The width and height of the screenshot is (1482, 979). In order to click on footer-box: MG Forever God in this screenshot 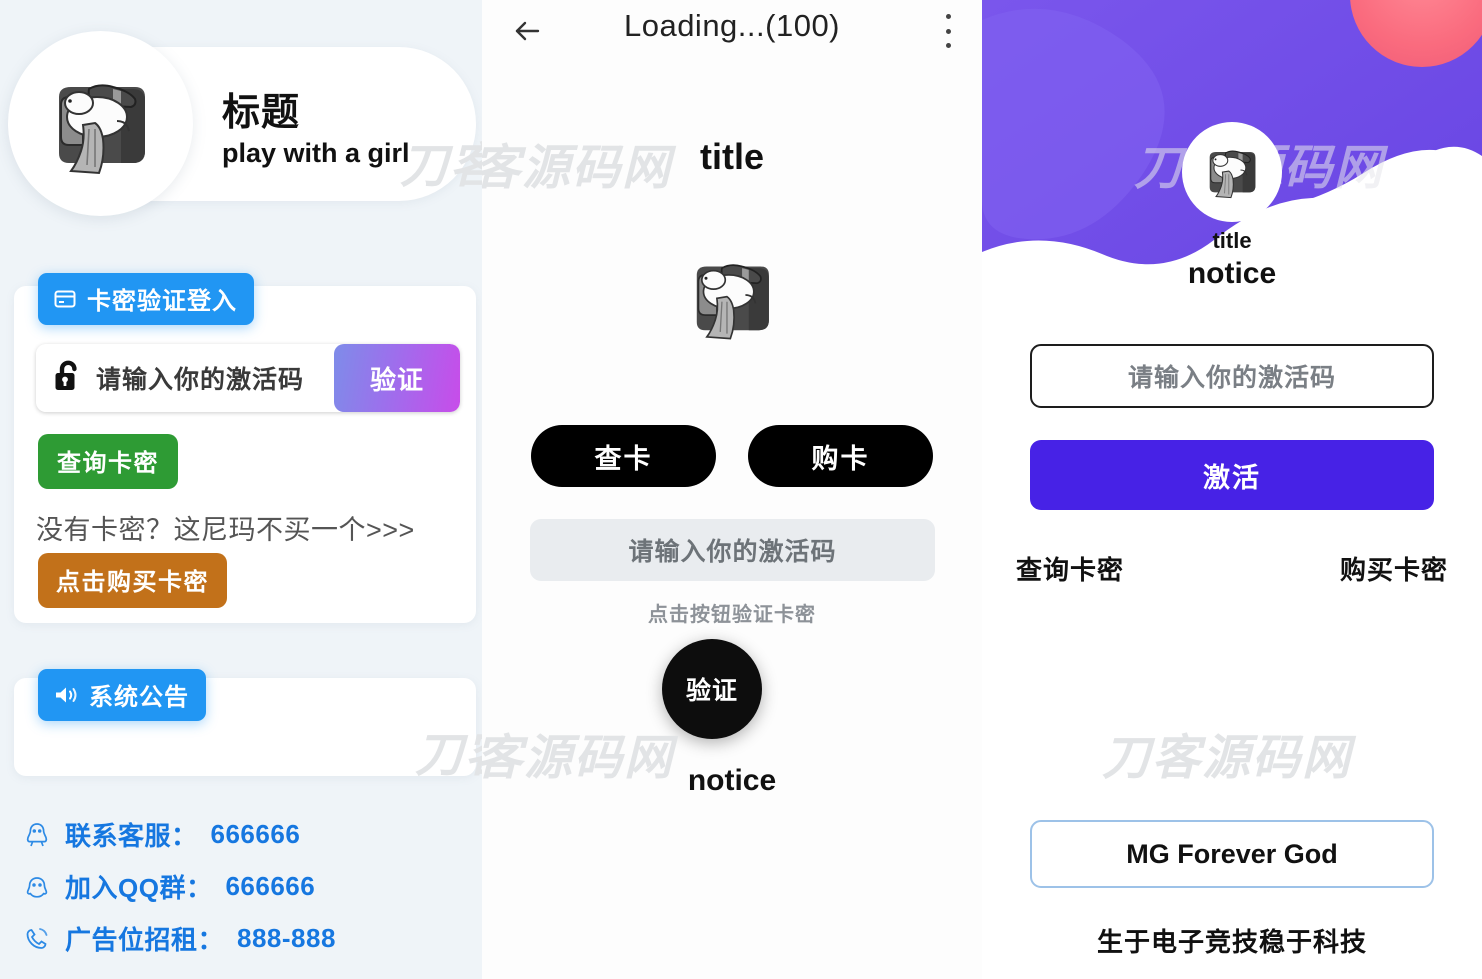, I will do `click(1232, 854)`.